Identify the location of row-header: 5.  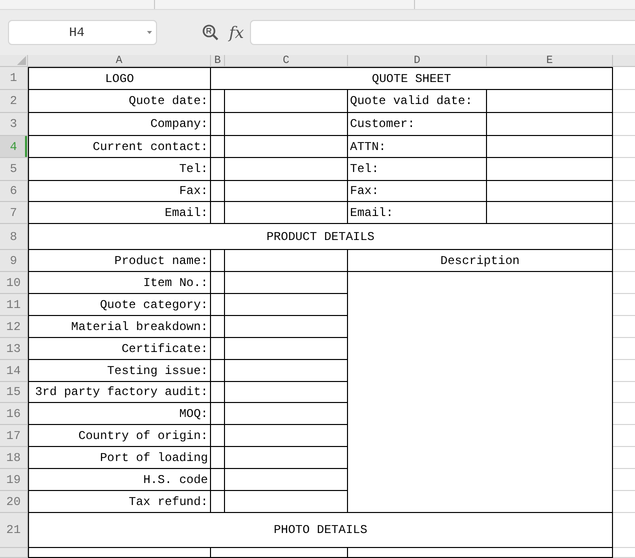
(14, 169).